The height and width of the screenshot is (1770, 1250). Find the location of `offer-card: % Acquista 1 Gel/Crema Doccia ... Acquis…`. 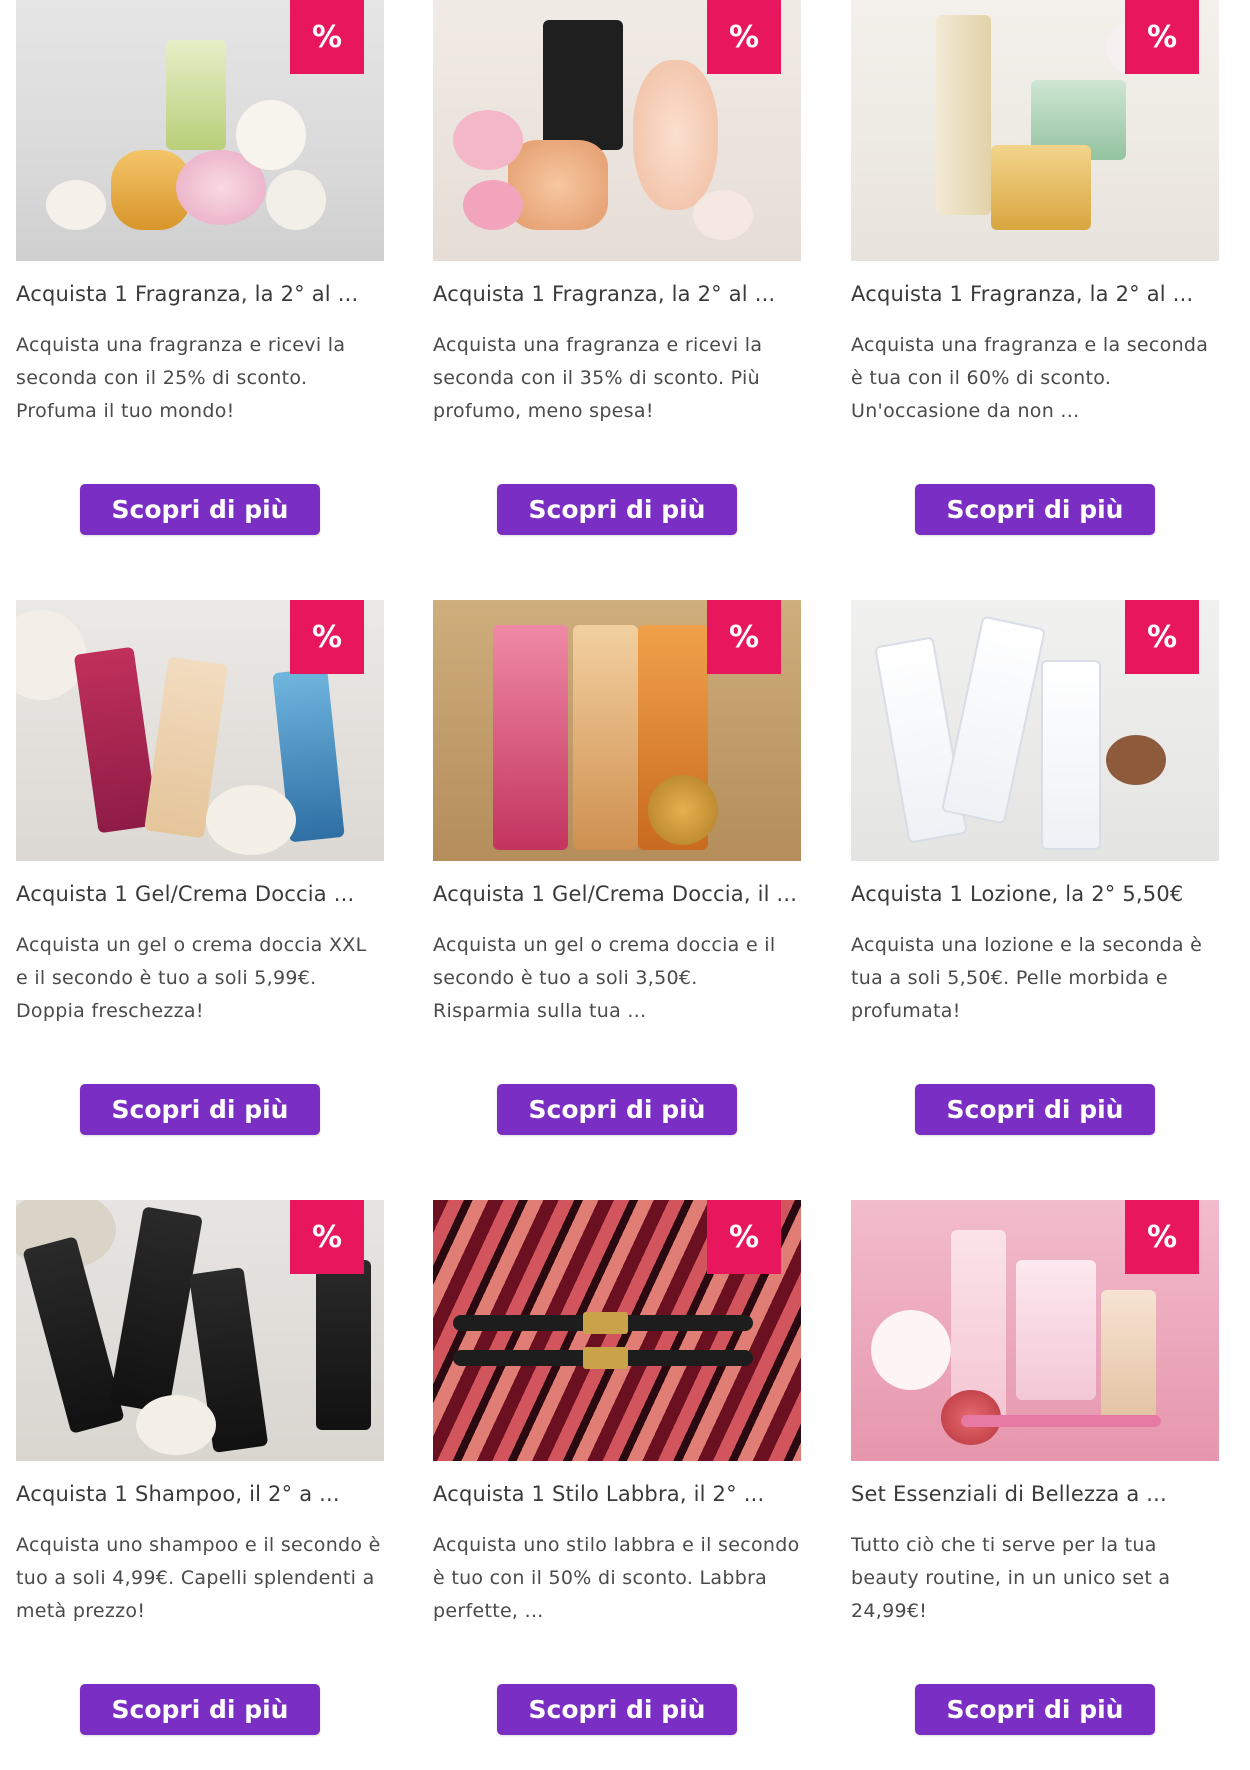

offer-card: % Acquista 1 Gel/Crema Doccia ... Acquis… is located at coordinates (200, 870).